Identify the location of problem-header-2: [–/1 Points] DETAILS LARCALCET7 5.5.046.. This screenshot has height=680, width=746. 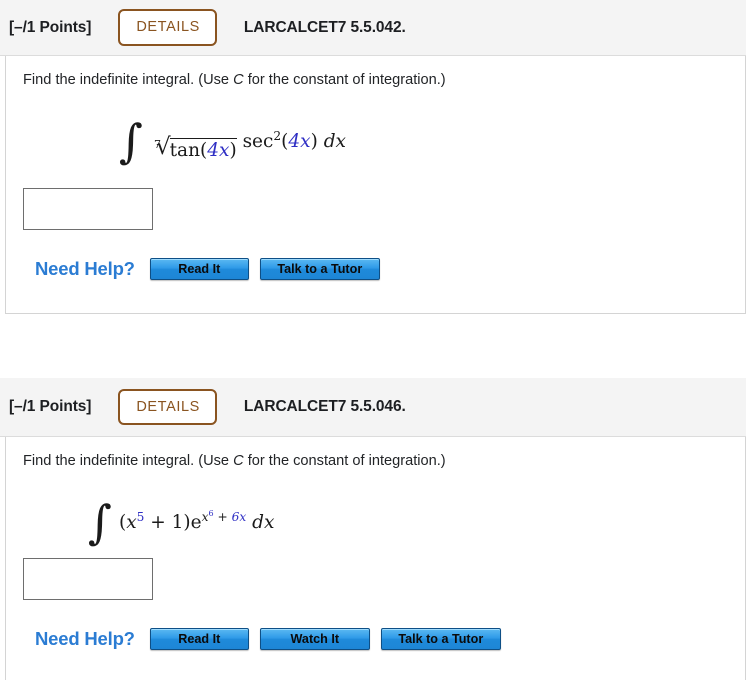
(373, 407).